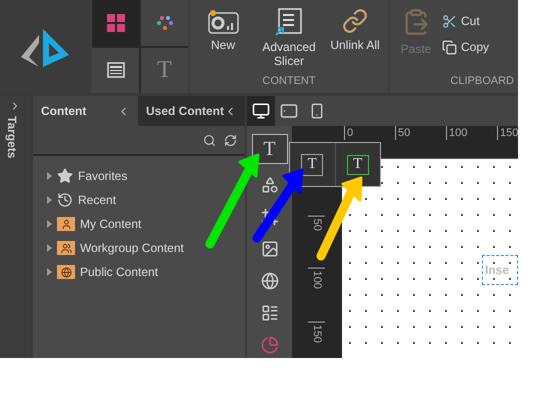 The width and height of the screenshot is (548, 403). I want to click on tree-item: Favorites, so click(103, 176).